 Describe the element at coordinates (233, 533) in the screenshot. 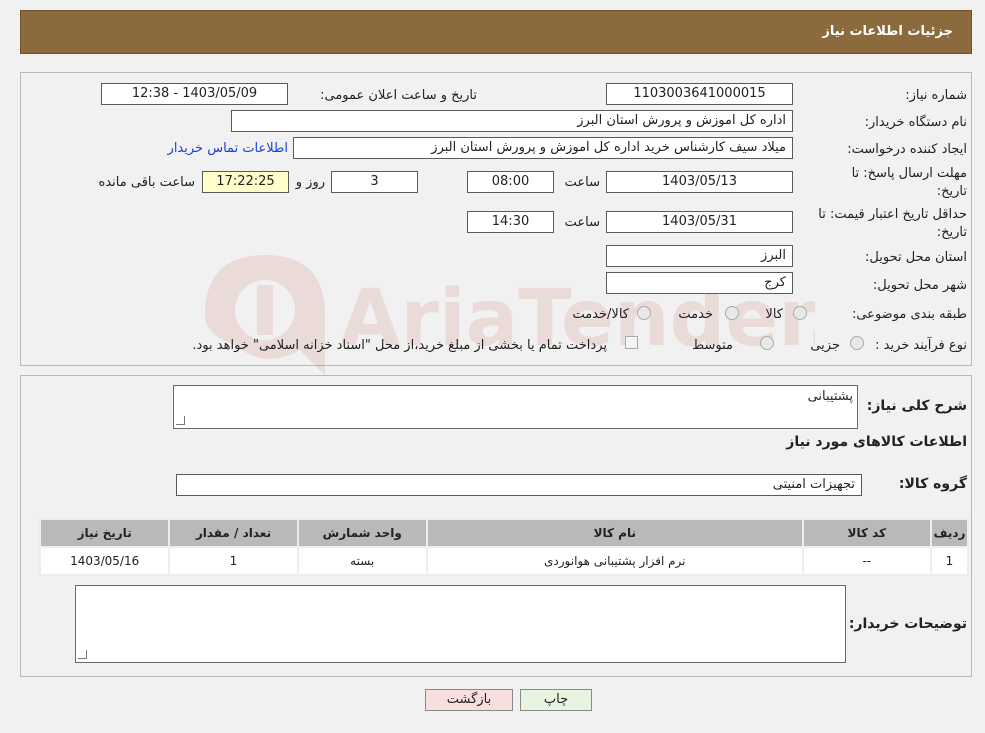

I see `col-qty: تعداد / مقدار` at that location.